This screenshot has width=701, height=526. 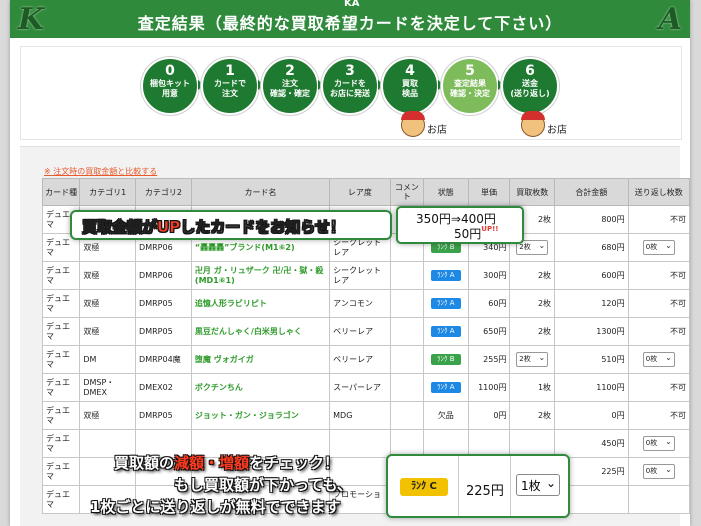 What do you see at coordinates (530, 88) in the screenshot?
I see `step-label: 送金 (送り返し)` at bounding box center [530, 88].